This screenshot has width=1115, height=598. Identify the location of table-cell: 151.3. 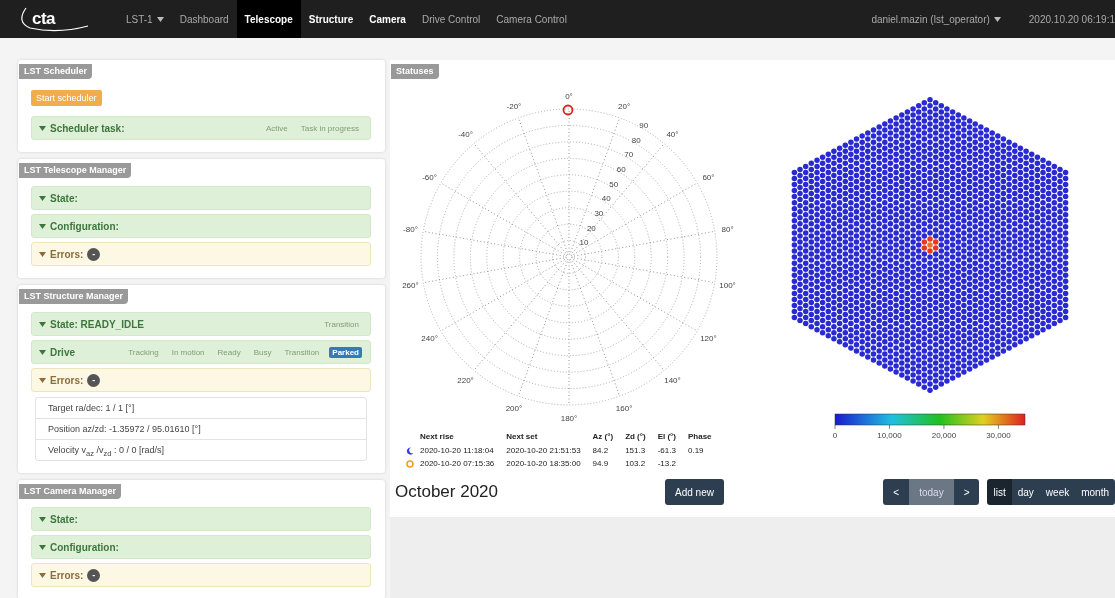
(641, 450).